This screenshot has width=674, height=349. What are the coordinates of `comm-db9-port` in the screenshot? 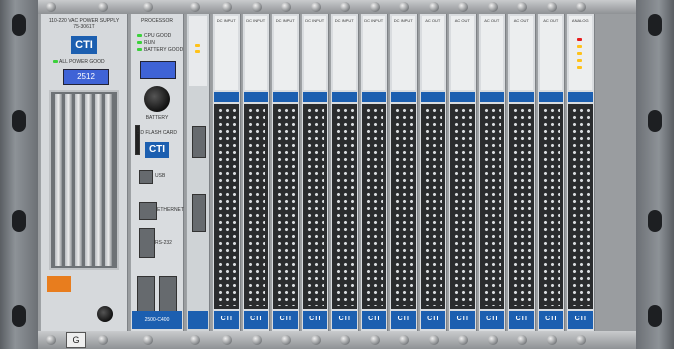 It's located at (199, 213).